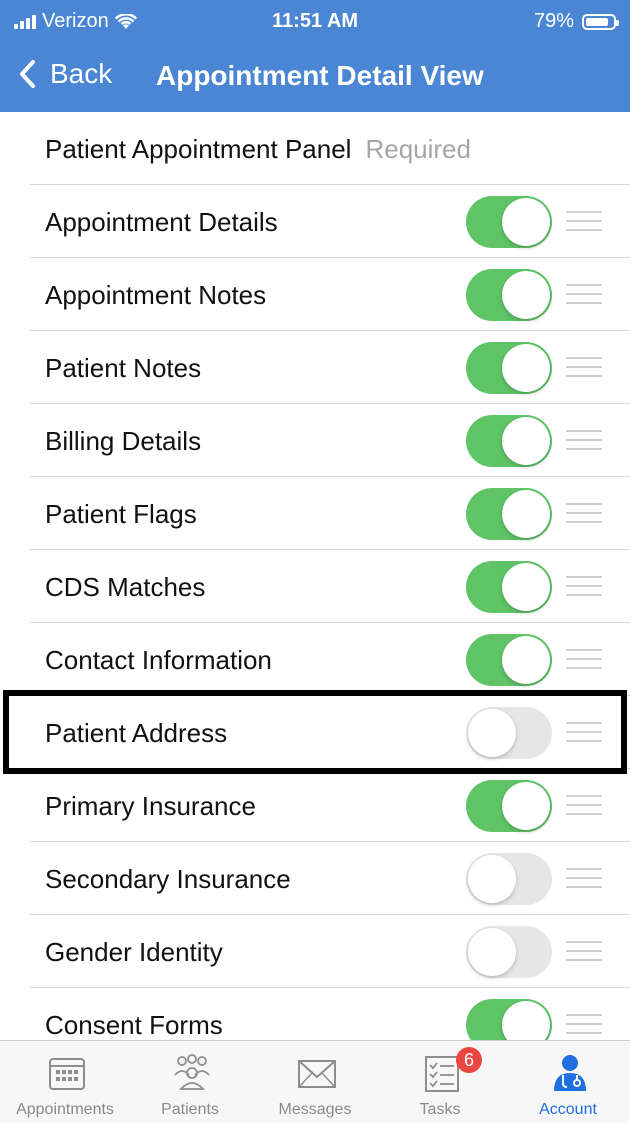  Describe the element at coordinates (123, 368) in the screenshot. I see `list-item-label: Patient Notes` at that location.